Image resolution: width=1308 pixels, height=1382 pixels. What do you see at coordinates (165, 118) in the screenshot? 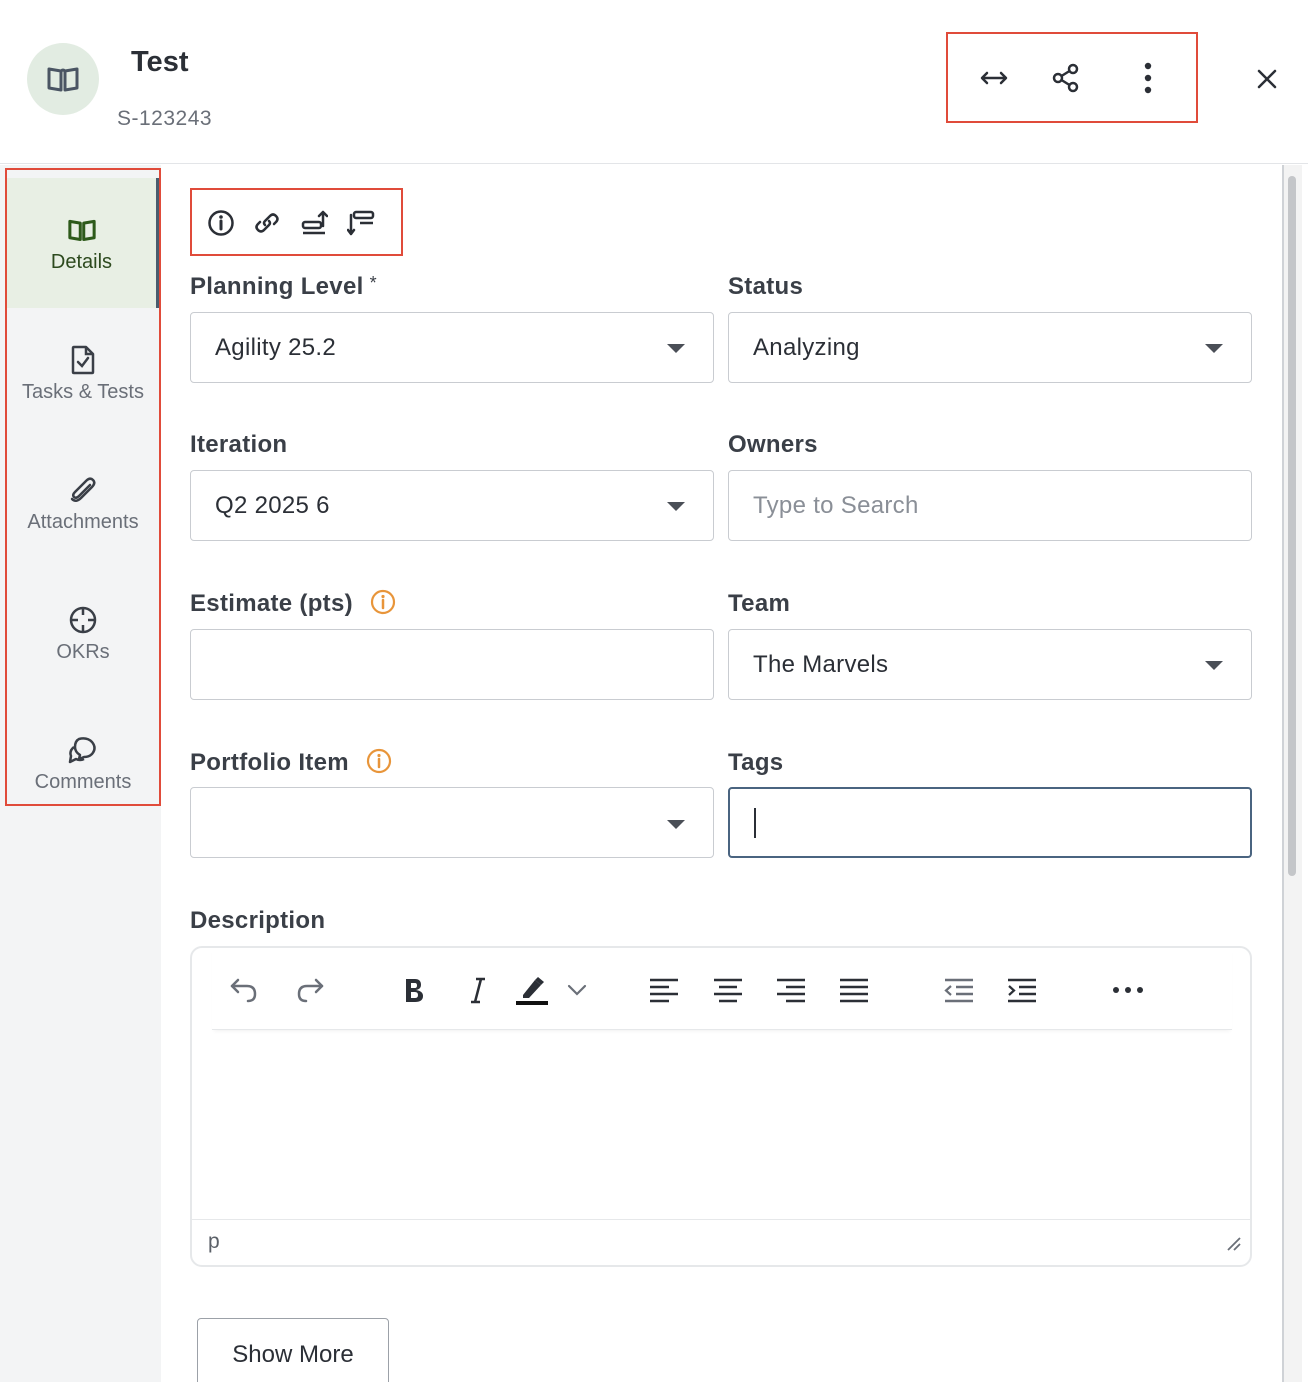
I see `item-id: S-123243` at bounding box center [165, 118].